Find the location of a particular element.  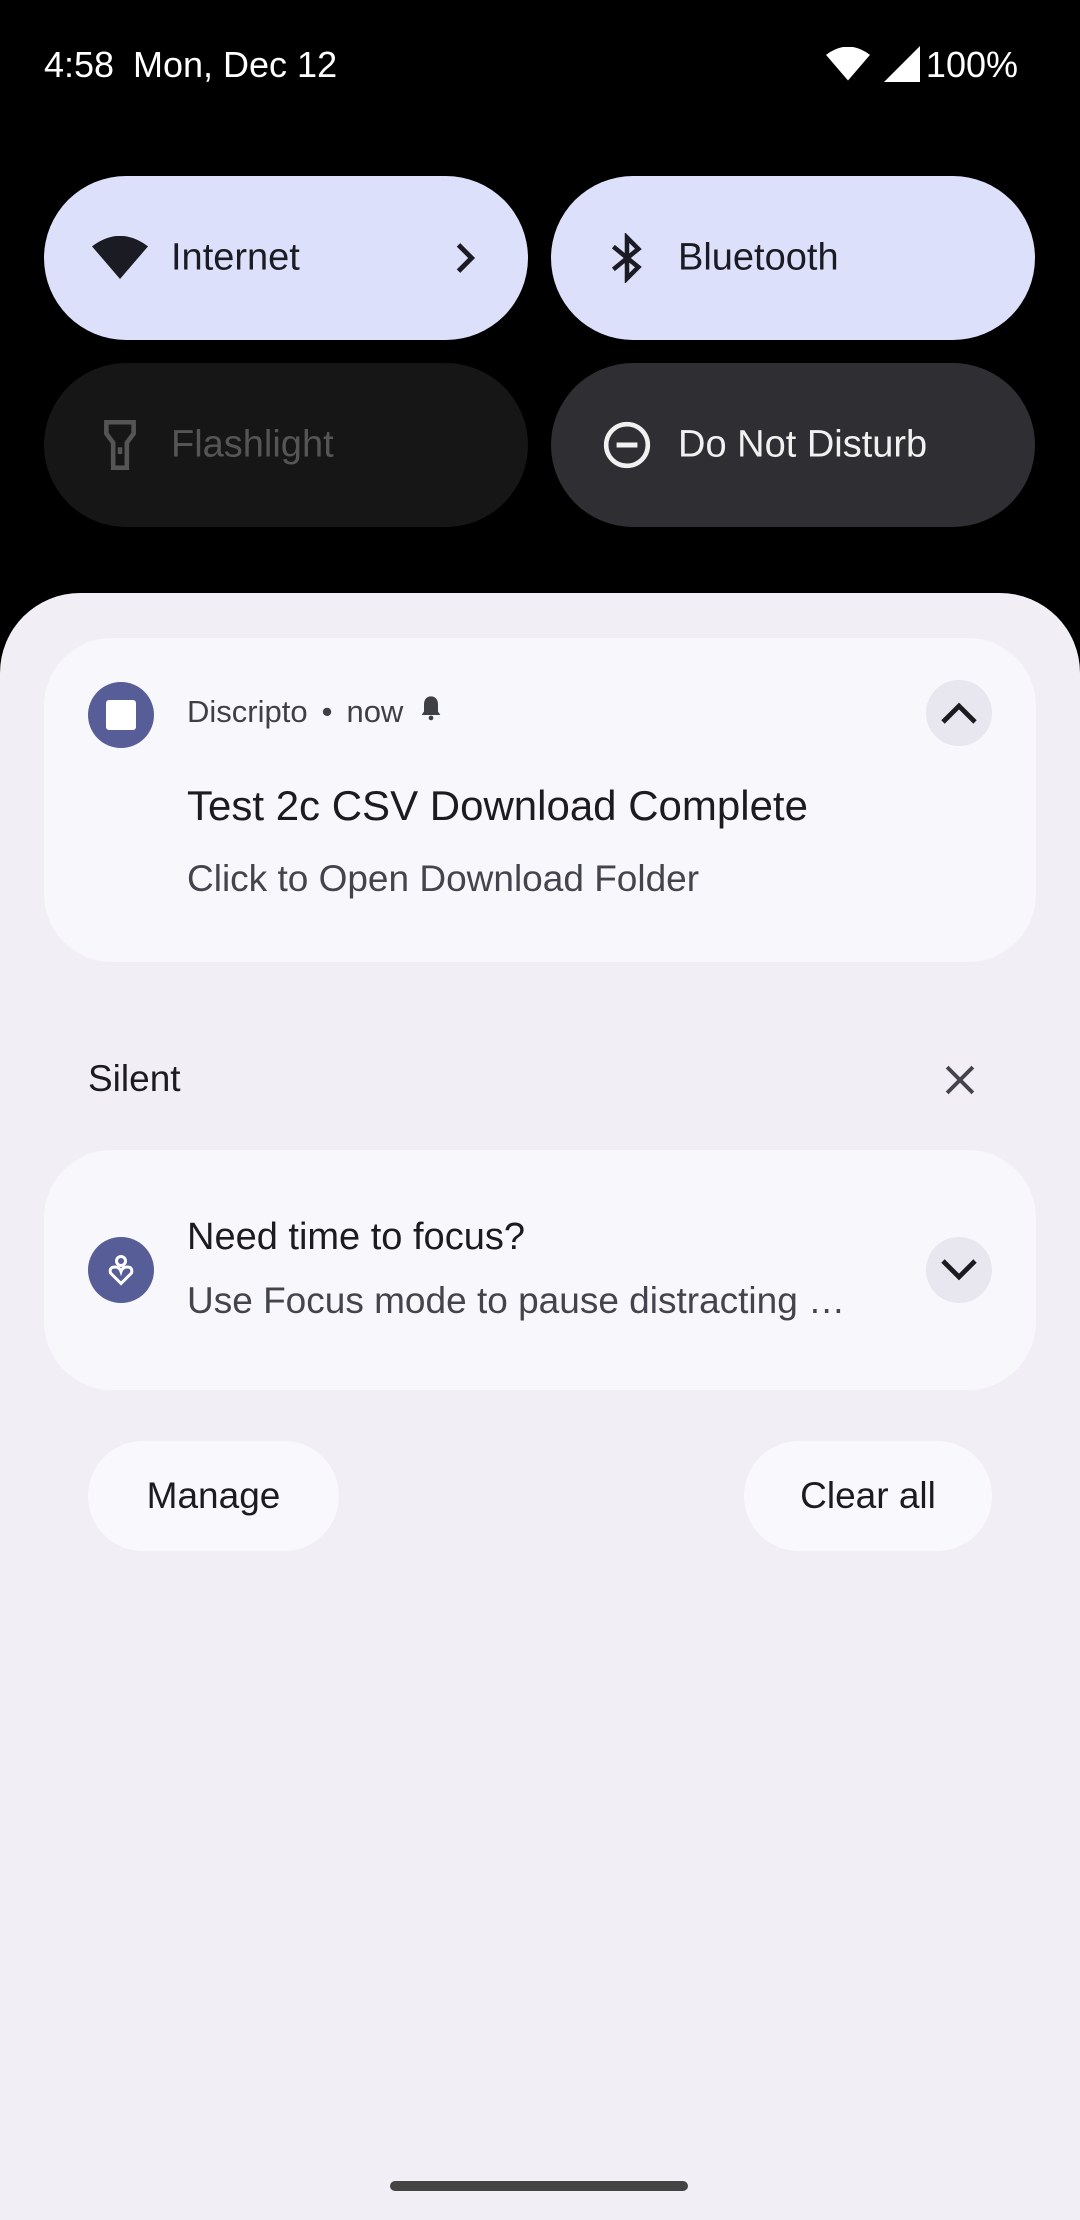

cell-signal-icon is located at coordinates (902, 66).